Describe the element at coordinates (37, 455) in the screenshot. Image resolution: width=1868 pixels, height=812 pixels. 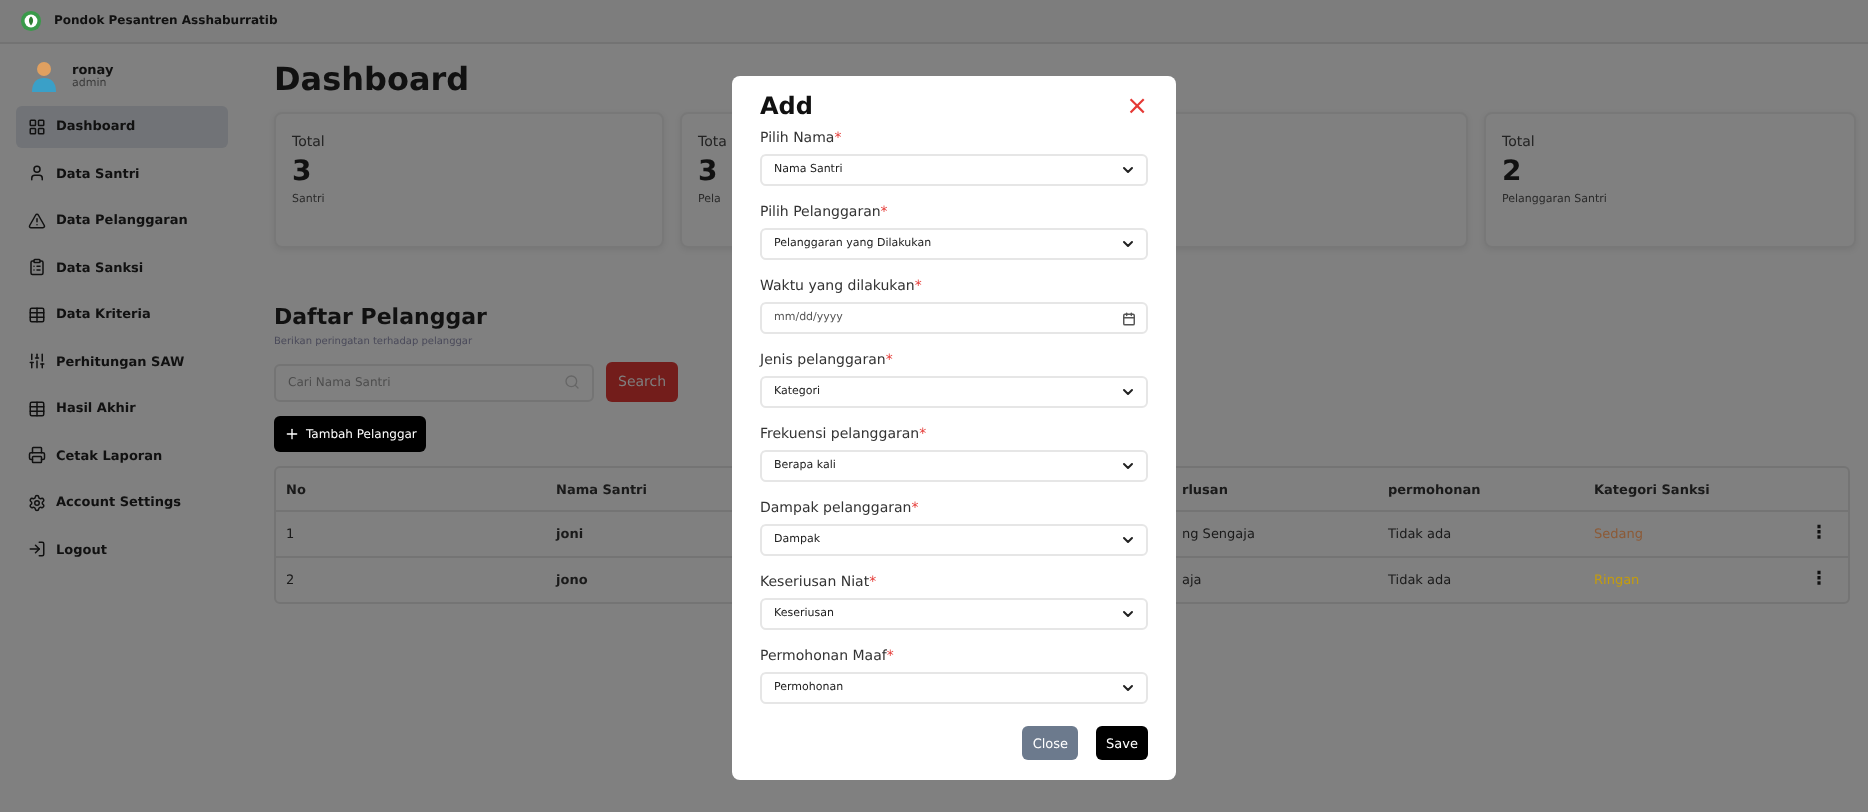
I see `printer-icon` at that location.